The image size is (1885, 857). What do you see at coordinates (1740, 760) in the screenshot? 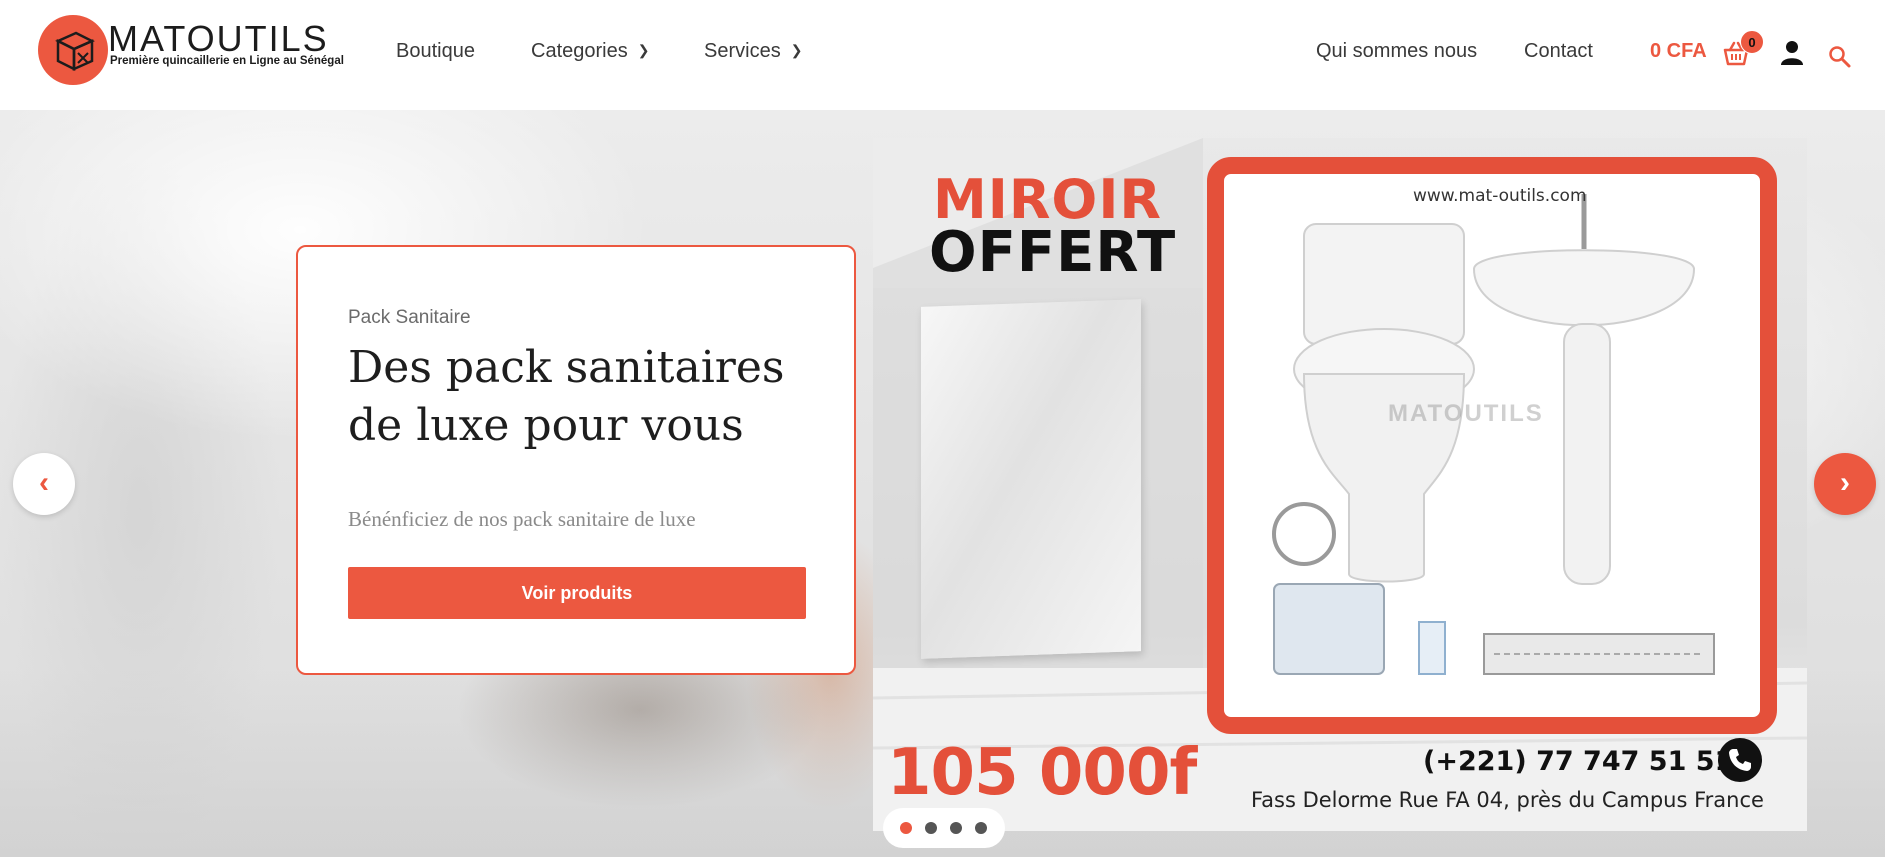
I see `phone-icon` at bounding box center [1740, 760].